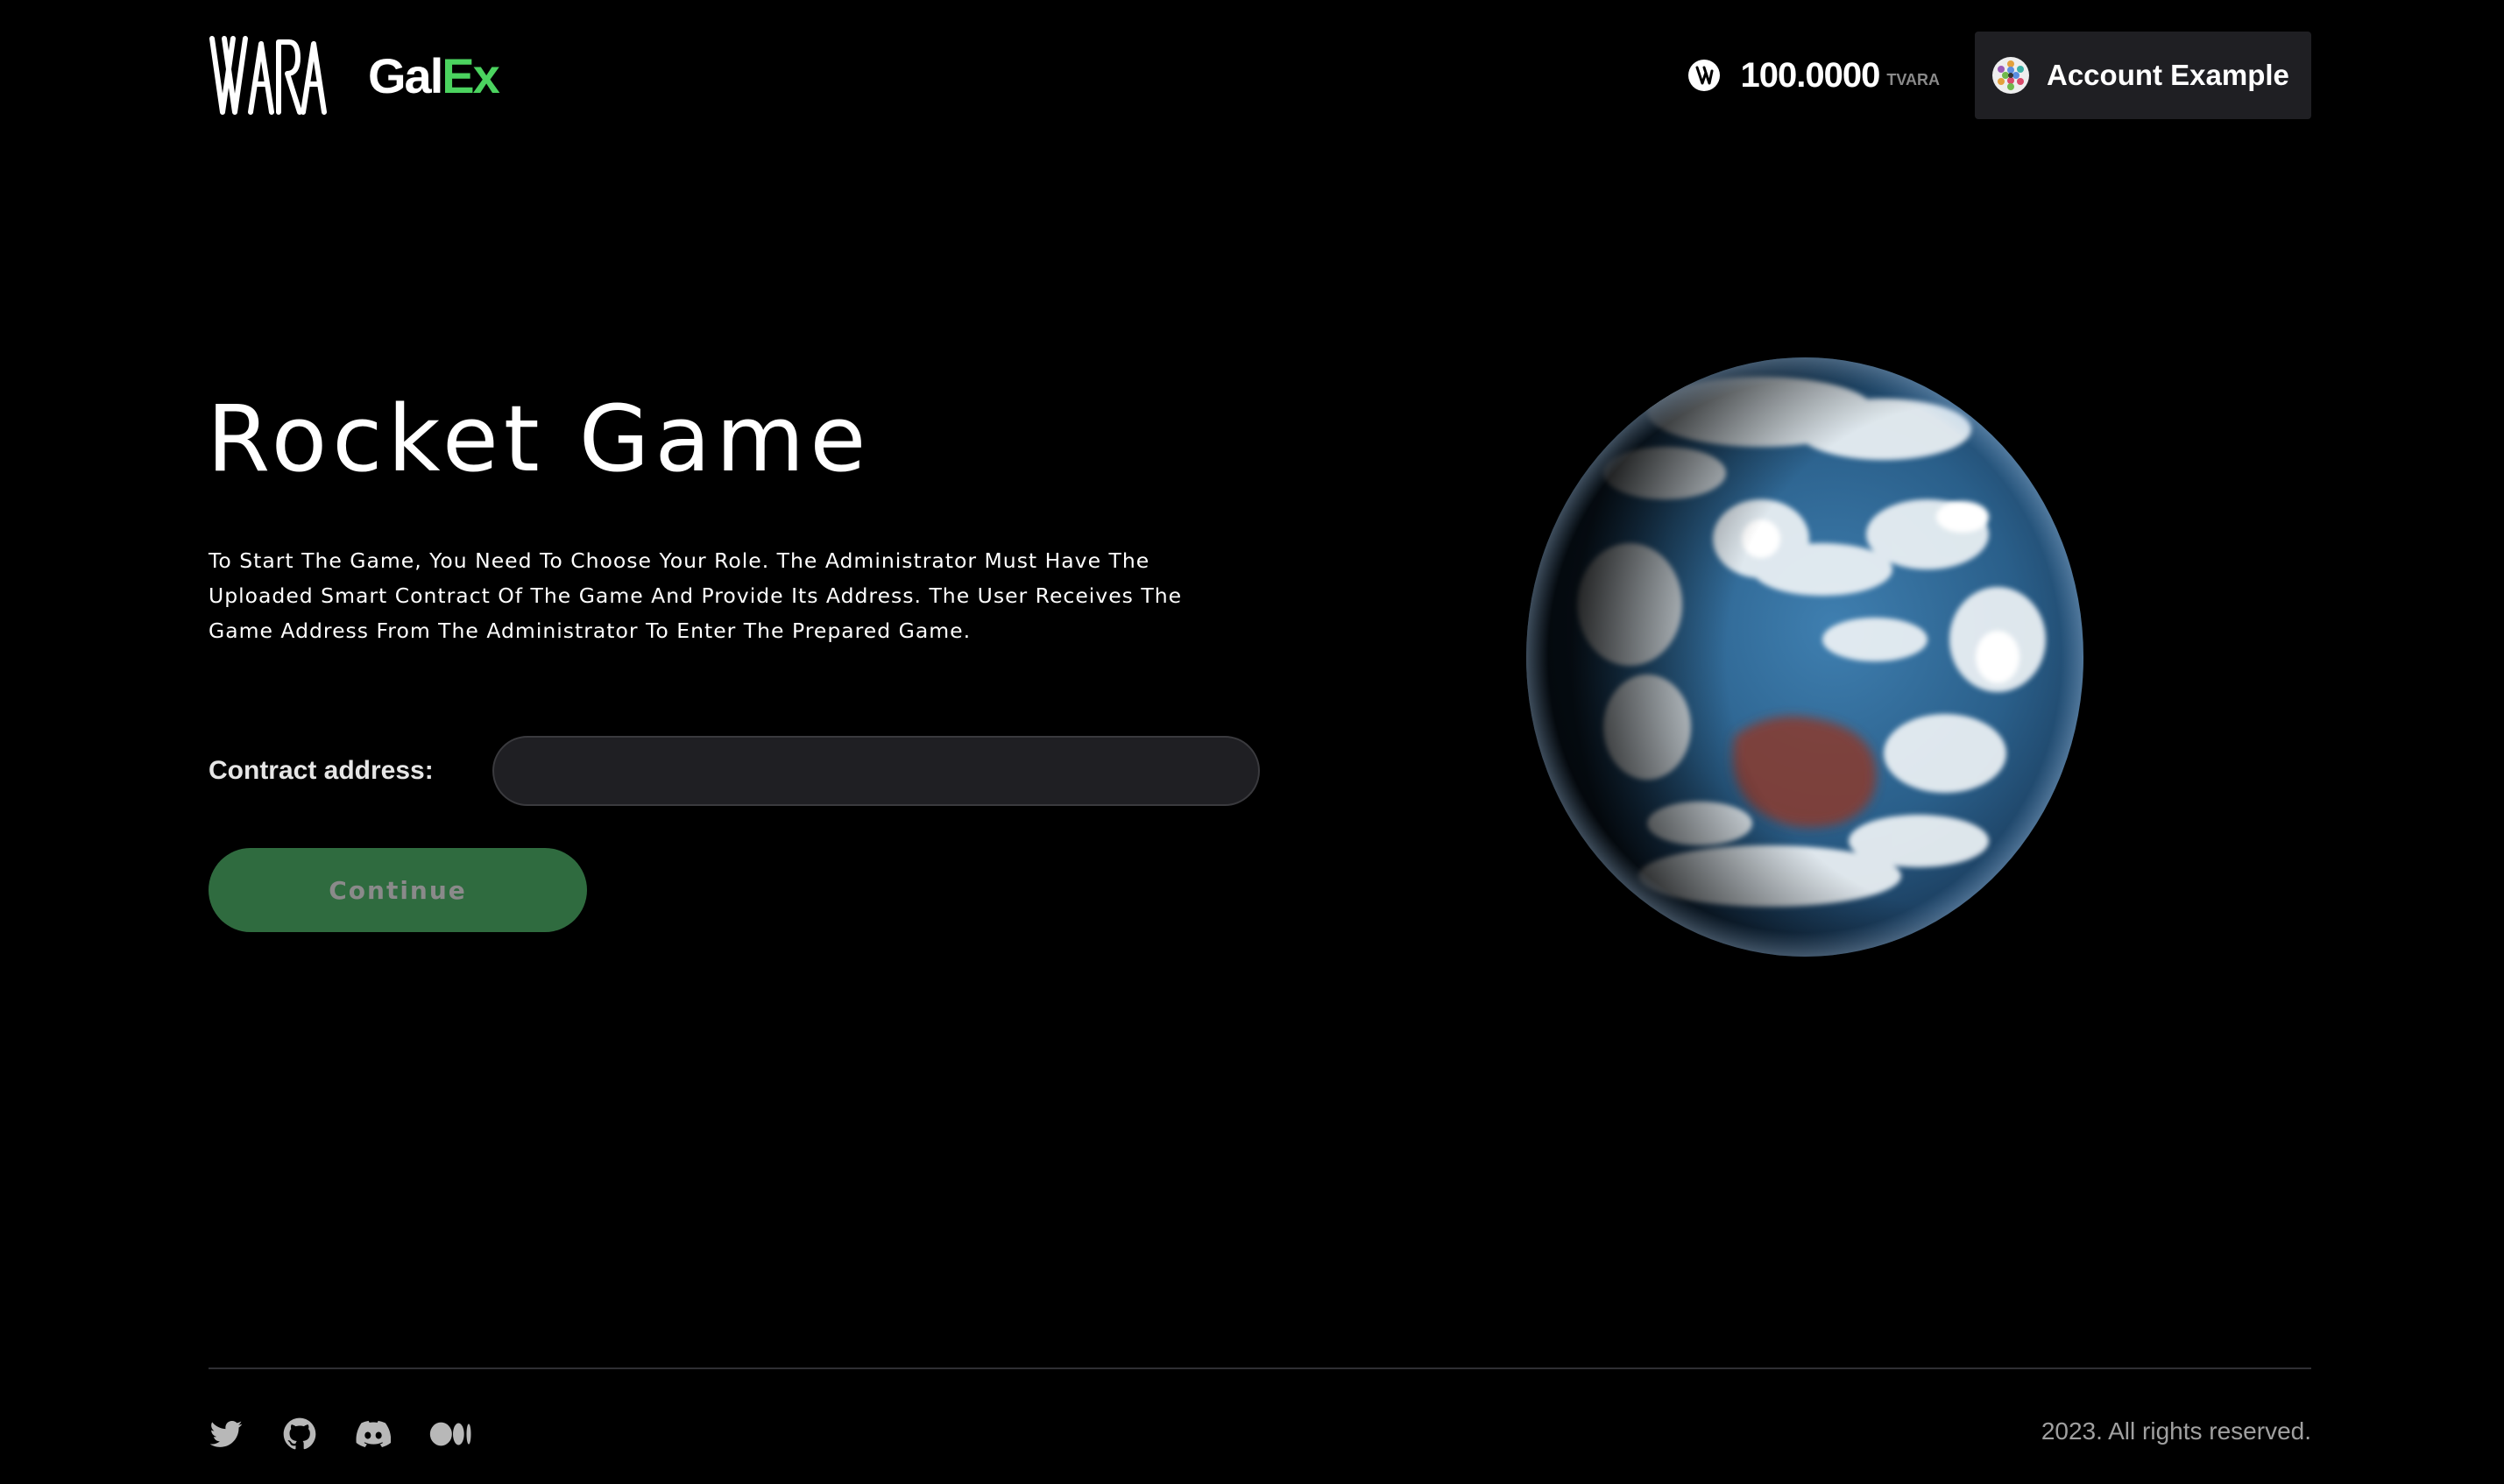 The height and width of the screenshot is (1484, 2504). I want to click on account-button: Account Example, so click(2143, 75).